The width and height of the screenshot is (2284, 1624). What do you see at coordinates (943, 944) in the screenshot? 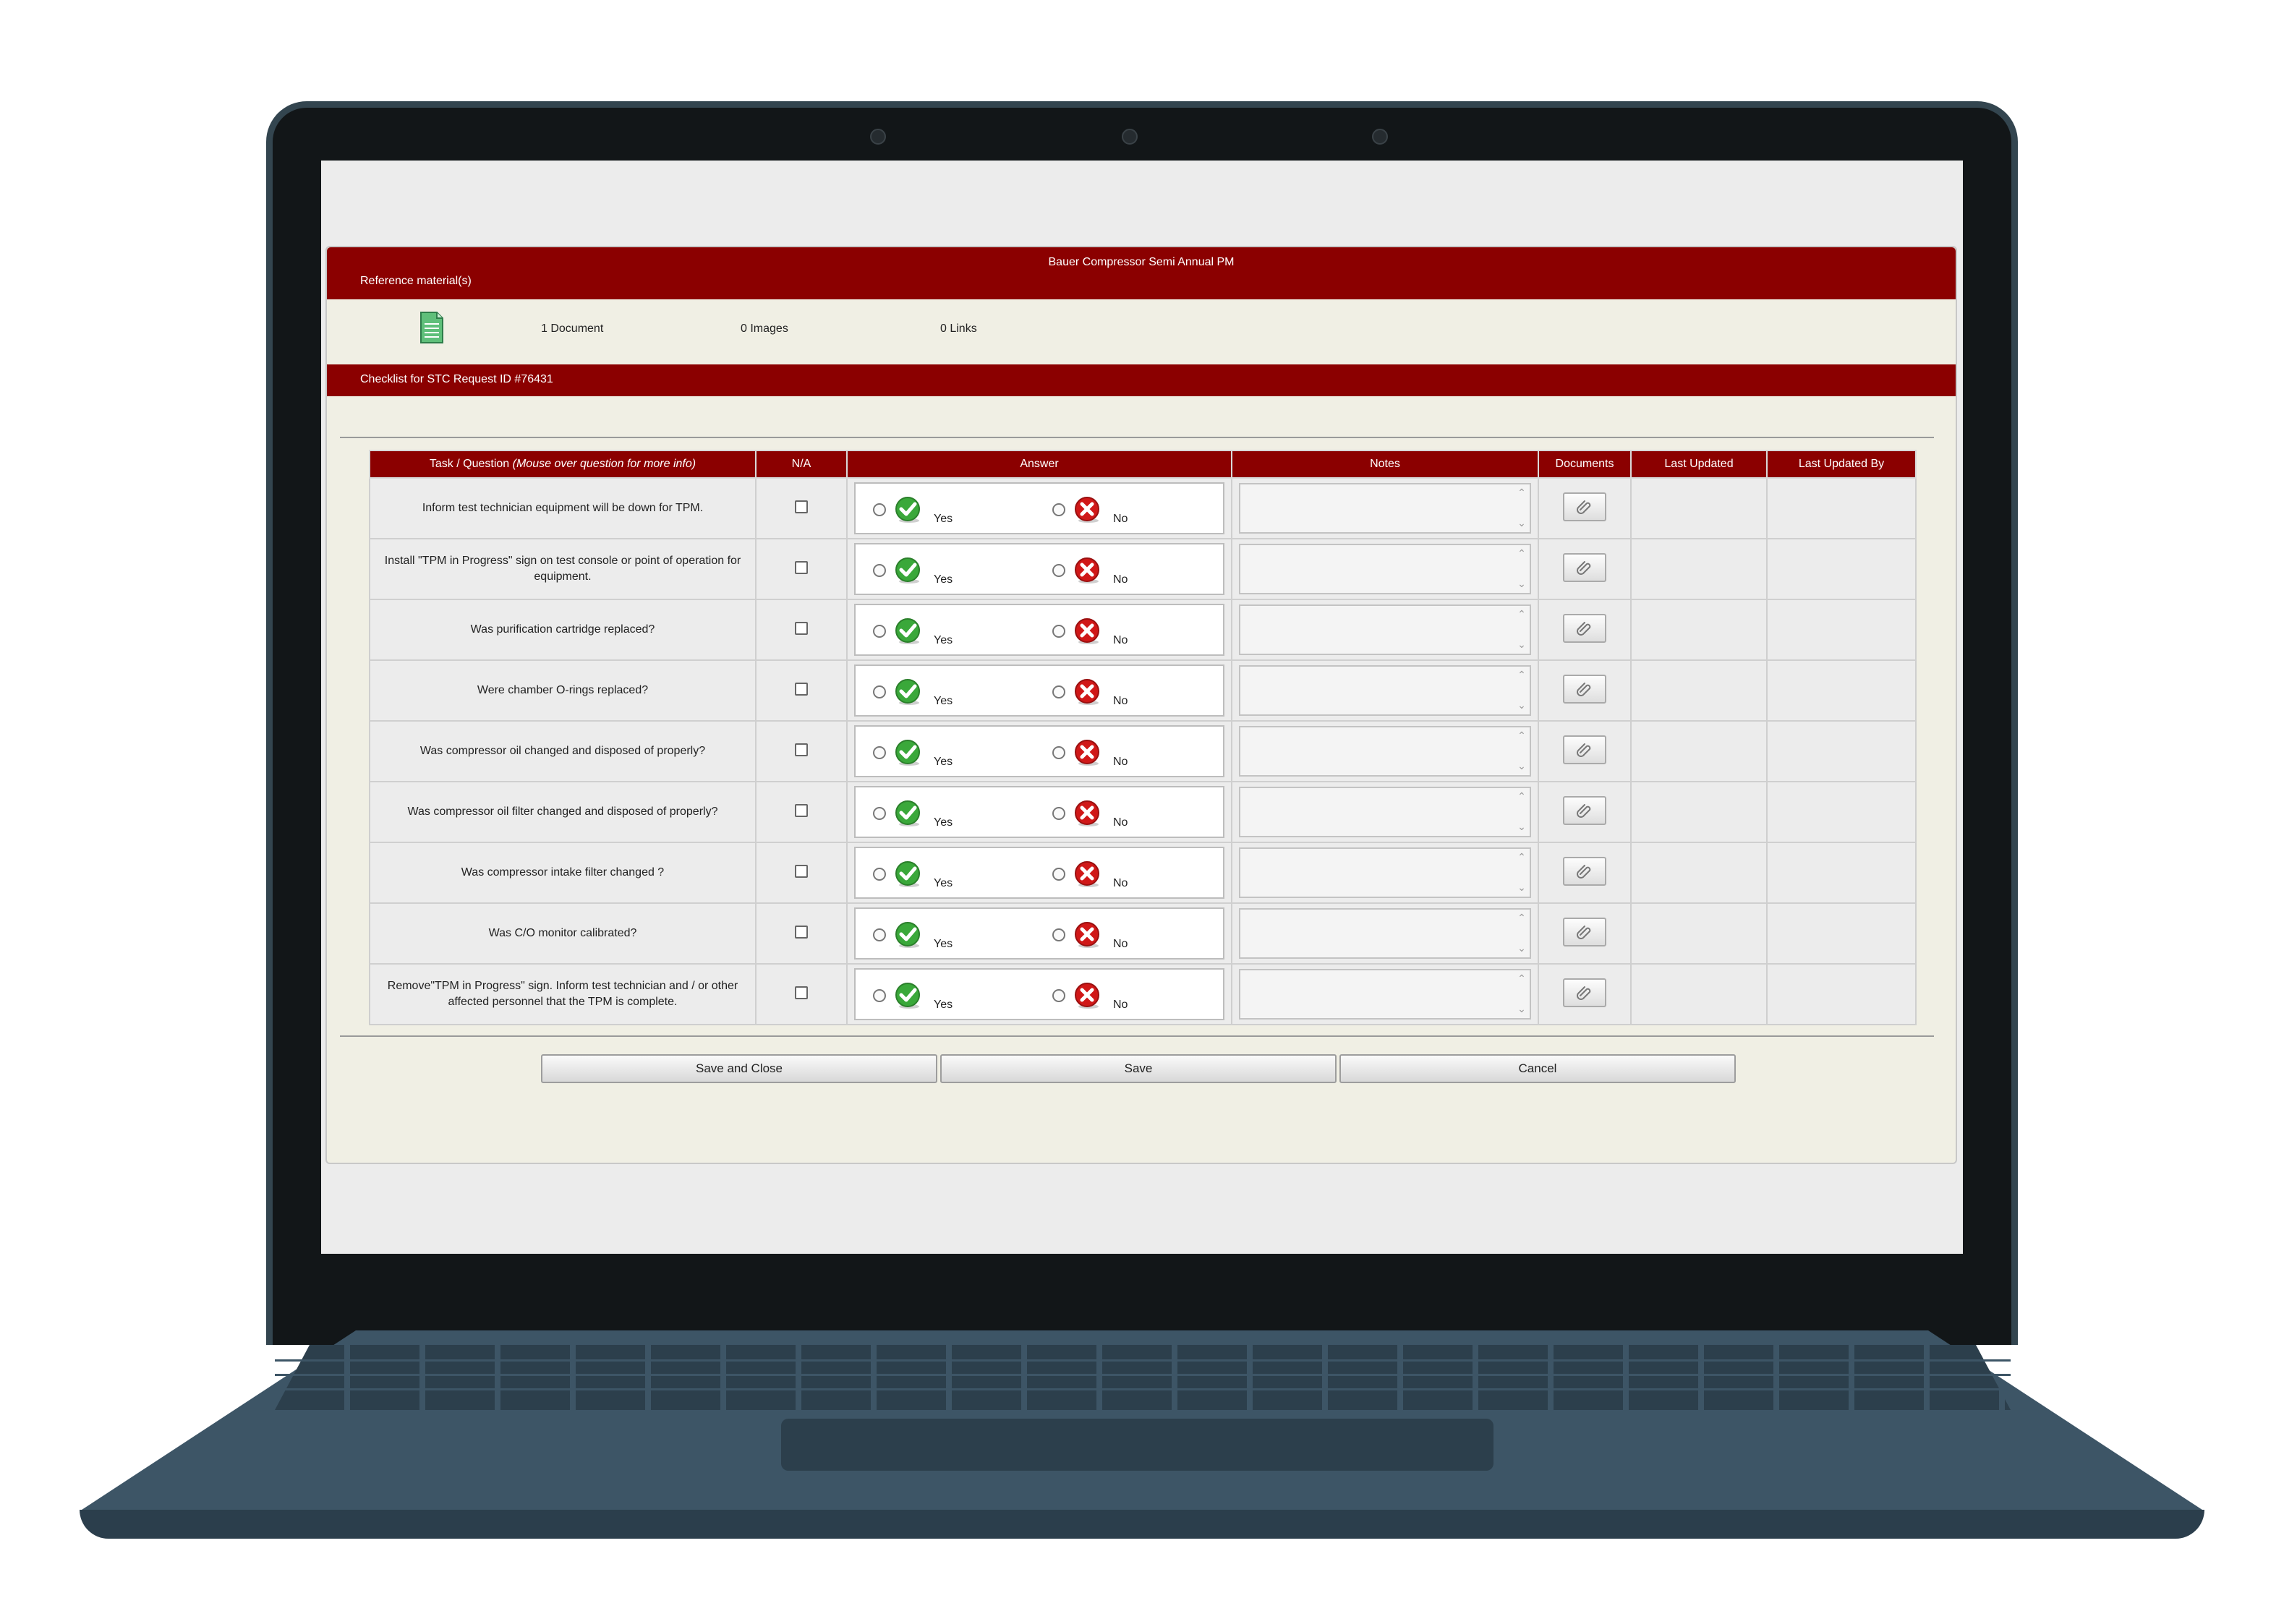
I see `yes-label: Yes` at bounding box center [943, 944].